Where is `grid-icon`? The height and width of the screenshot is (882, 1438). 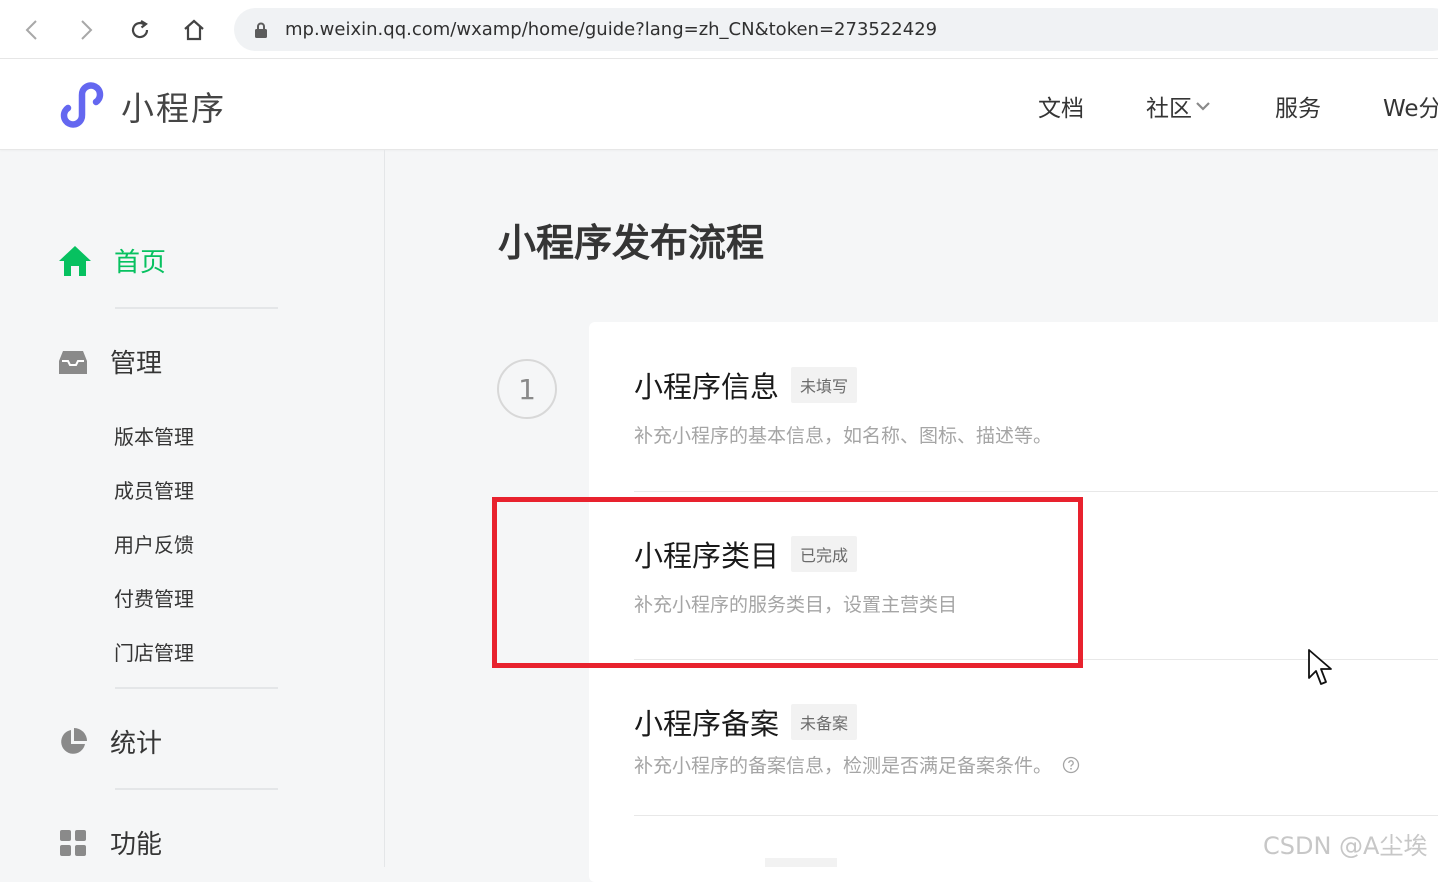 grid-icon is located at coordinates (73, 842).